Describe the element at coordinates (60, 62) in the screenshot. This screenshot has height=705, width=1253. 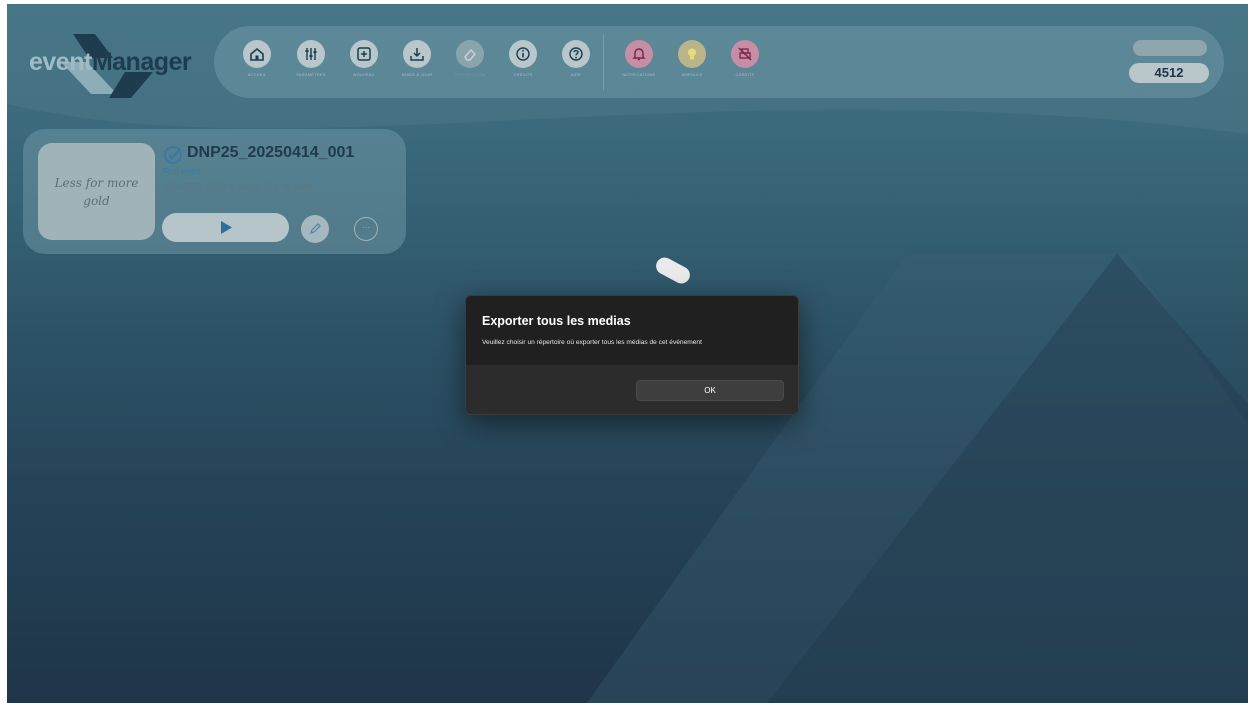
I see `logo-text-event: event` at that location.